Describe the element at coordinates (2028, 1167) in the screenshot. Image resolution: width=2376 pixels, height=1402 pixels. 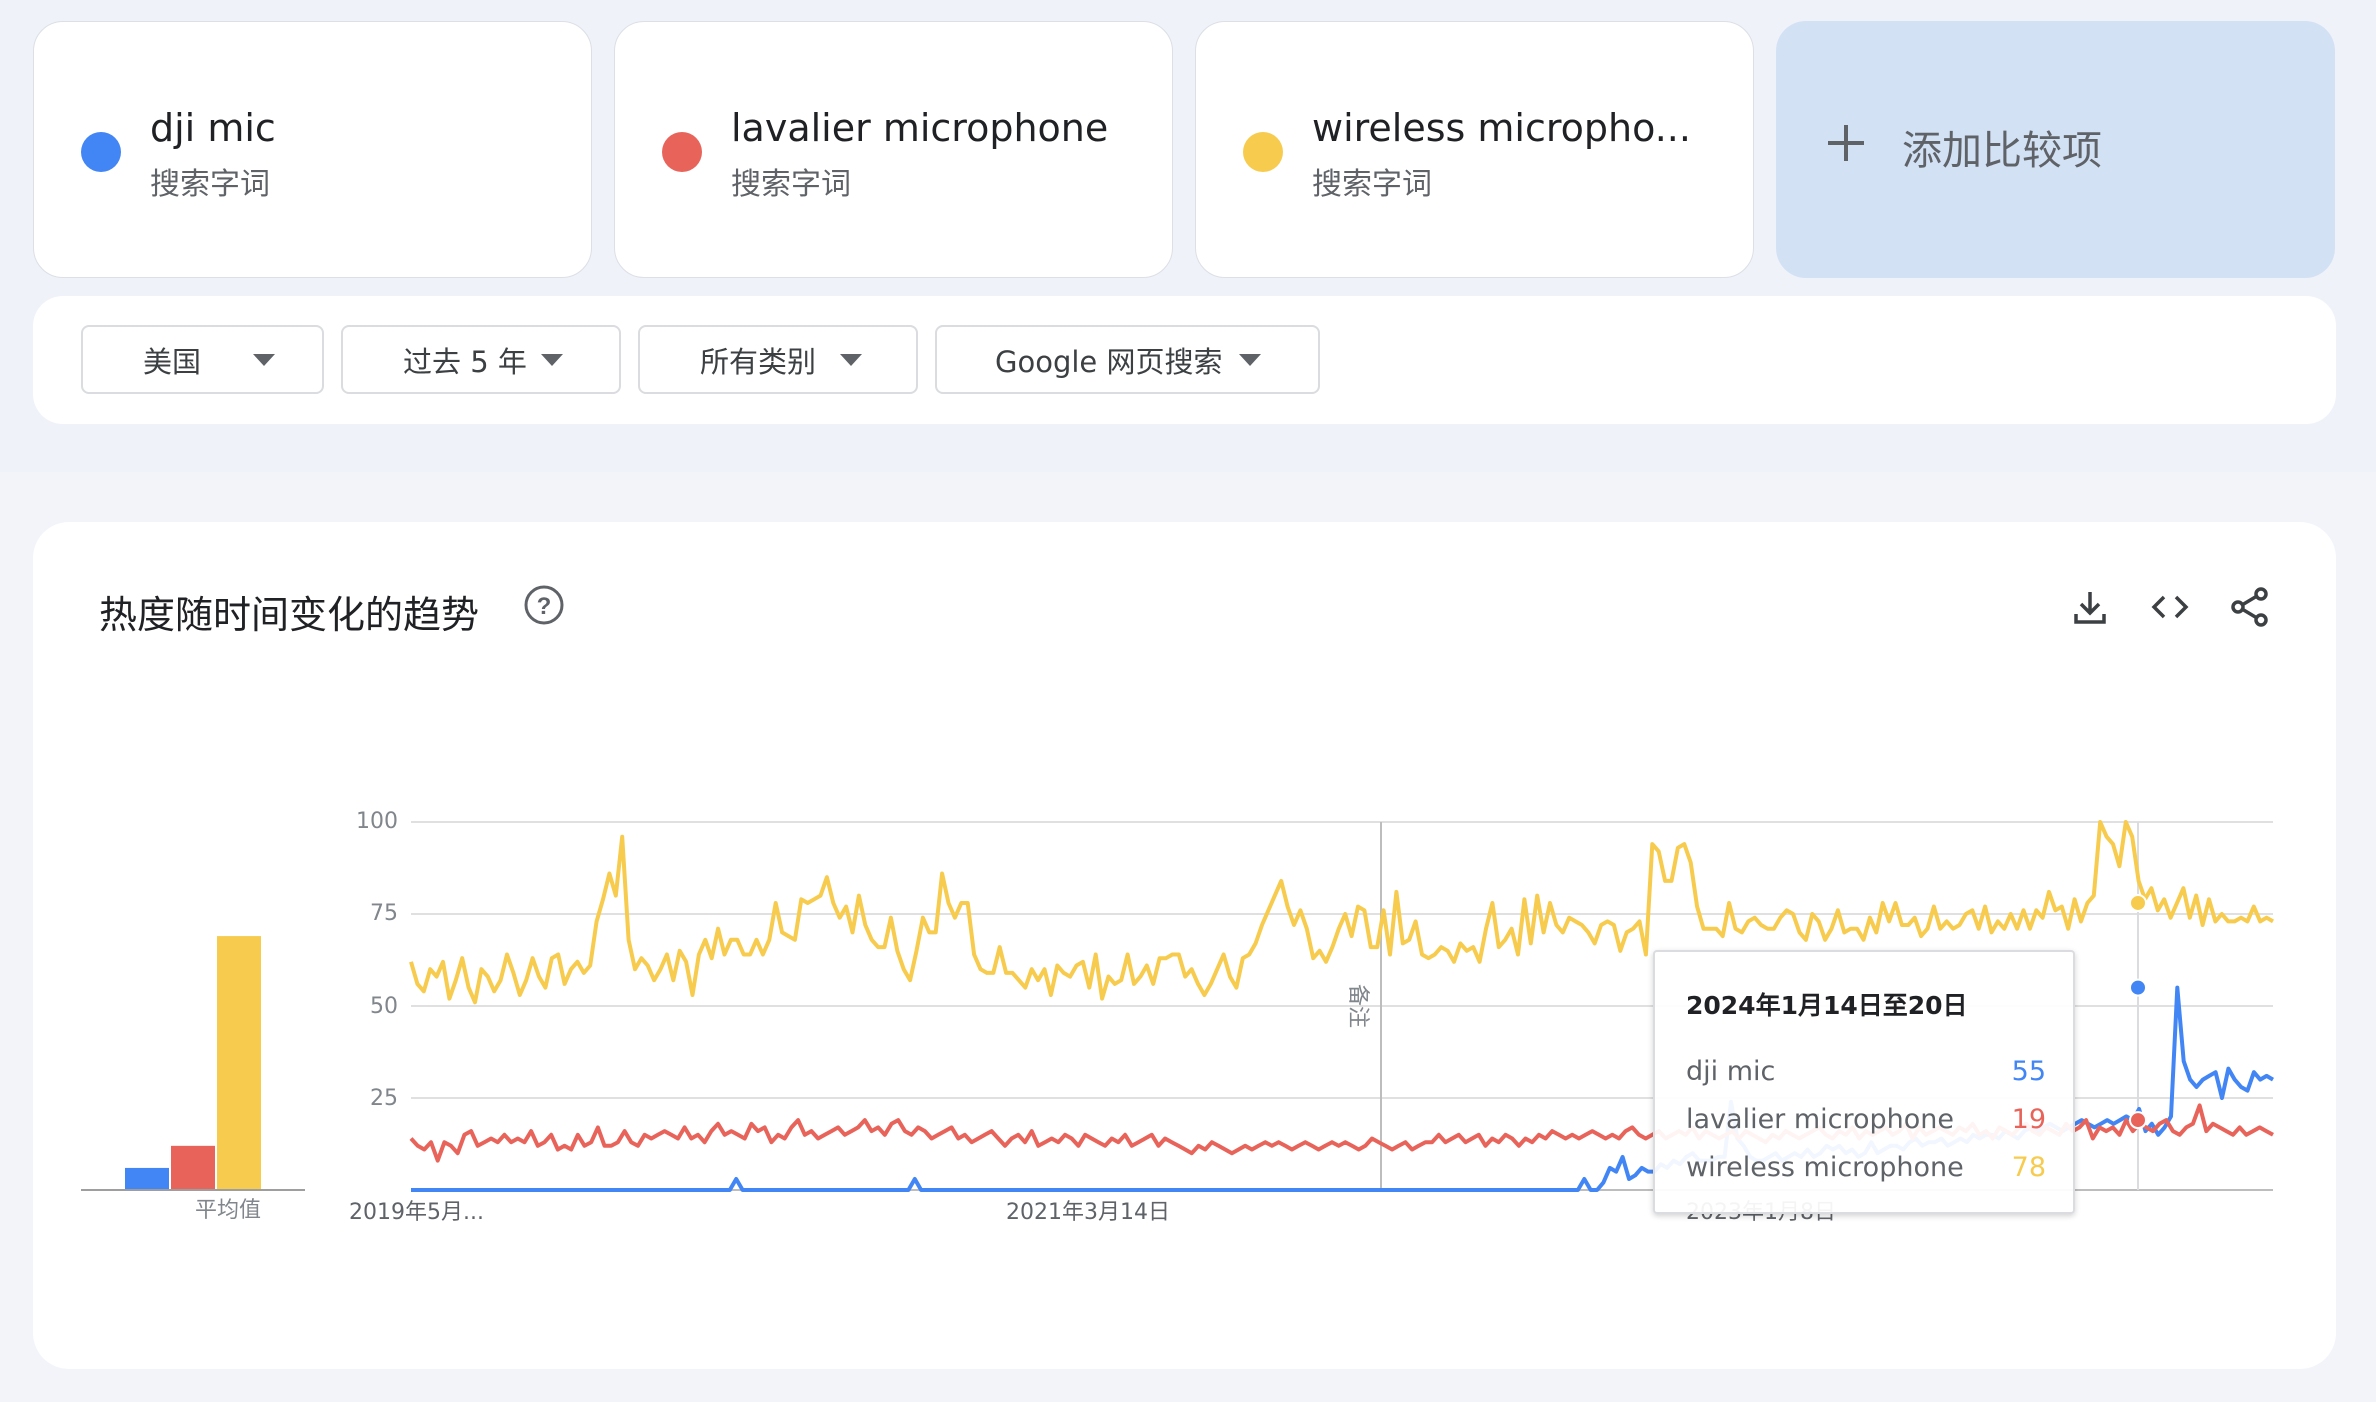
I see `tooltip-value: 78` at that location.